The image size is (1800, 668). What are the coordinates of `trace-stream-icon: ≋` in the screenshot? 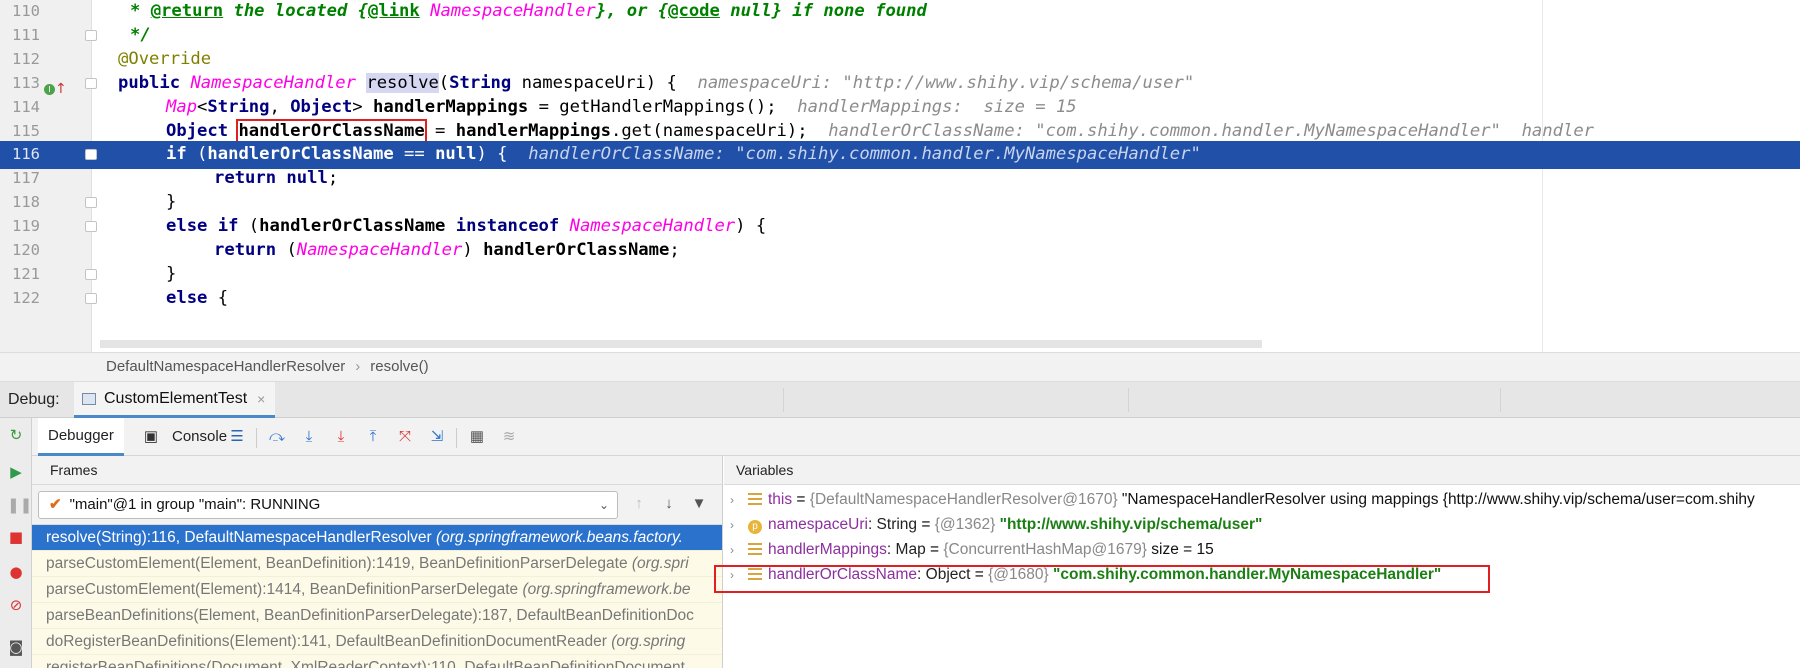 It's located at (509, 437).